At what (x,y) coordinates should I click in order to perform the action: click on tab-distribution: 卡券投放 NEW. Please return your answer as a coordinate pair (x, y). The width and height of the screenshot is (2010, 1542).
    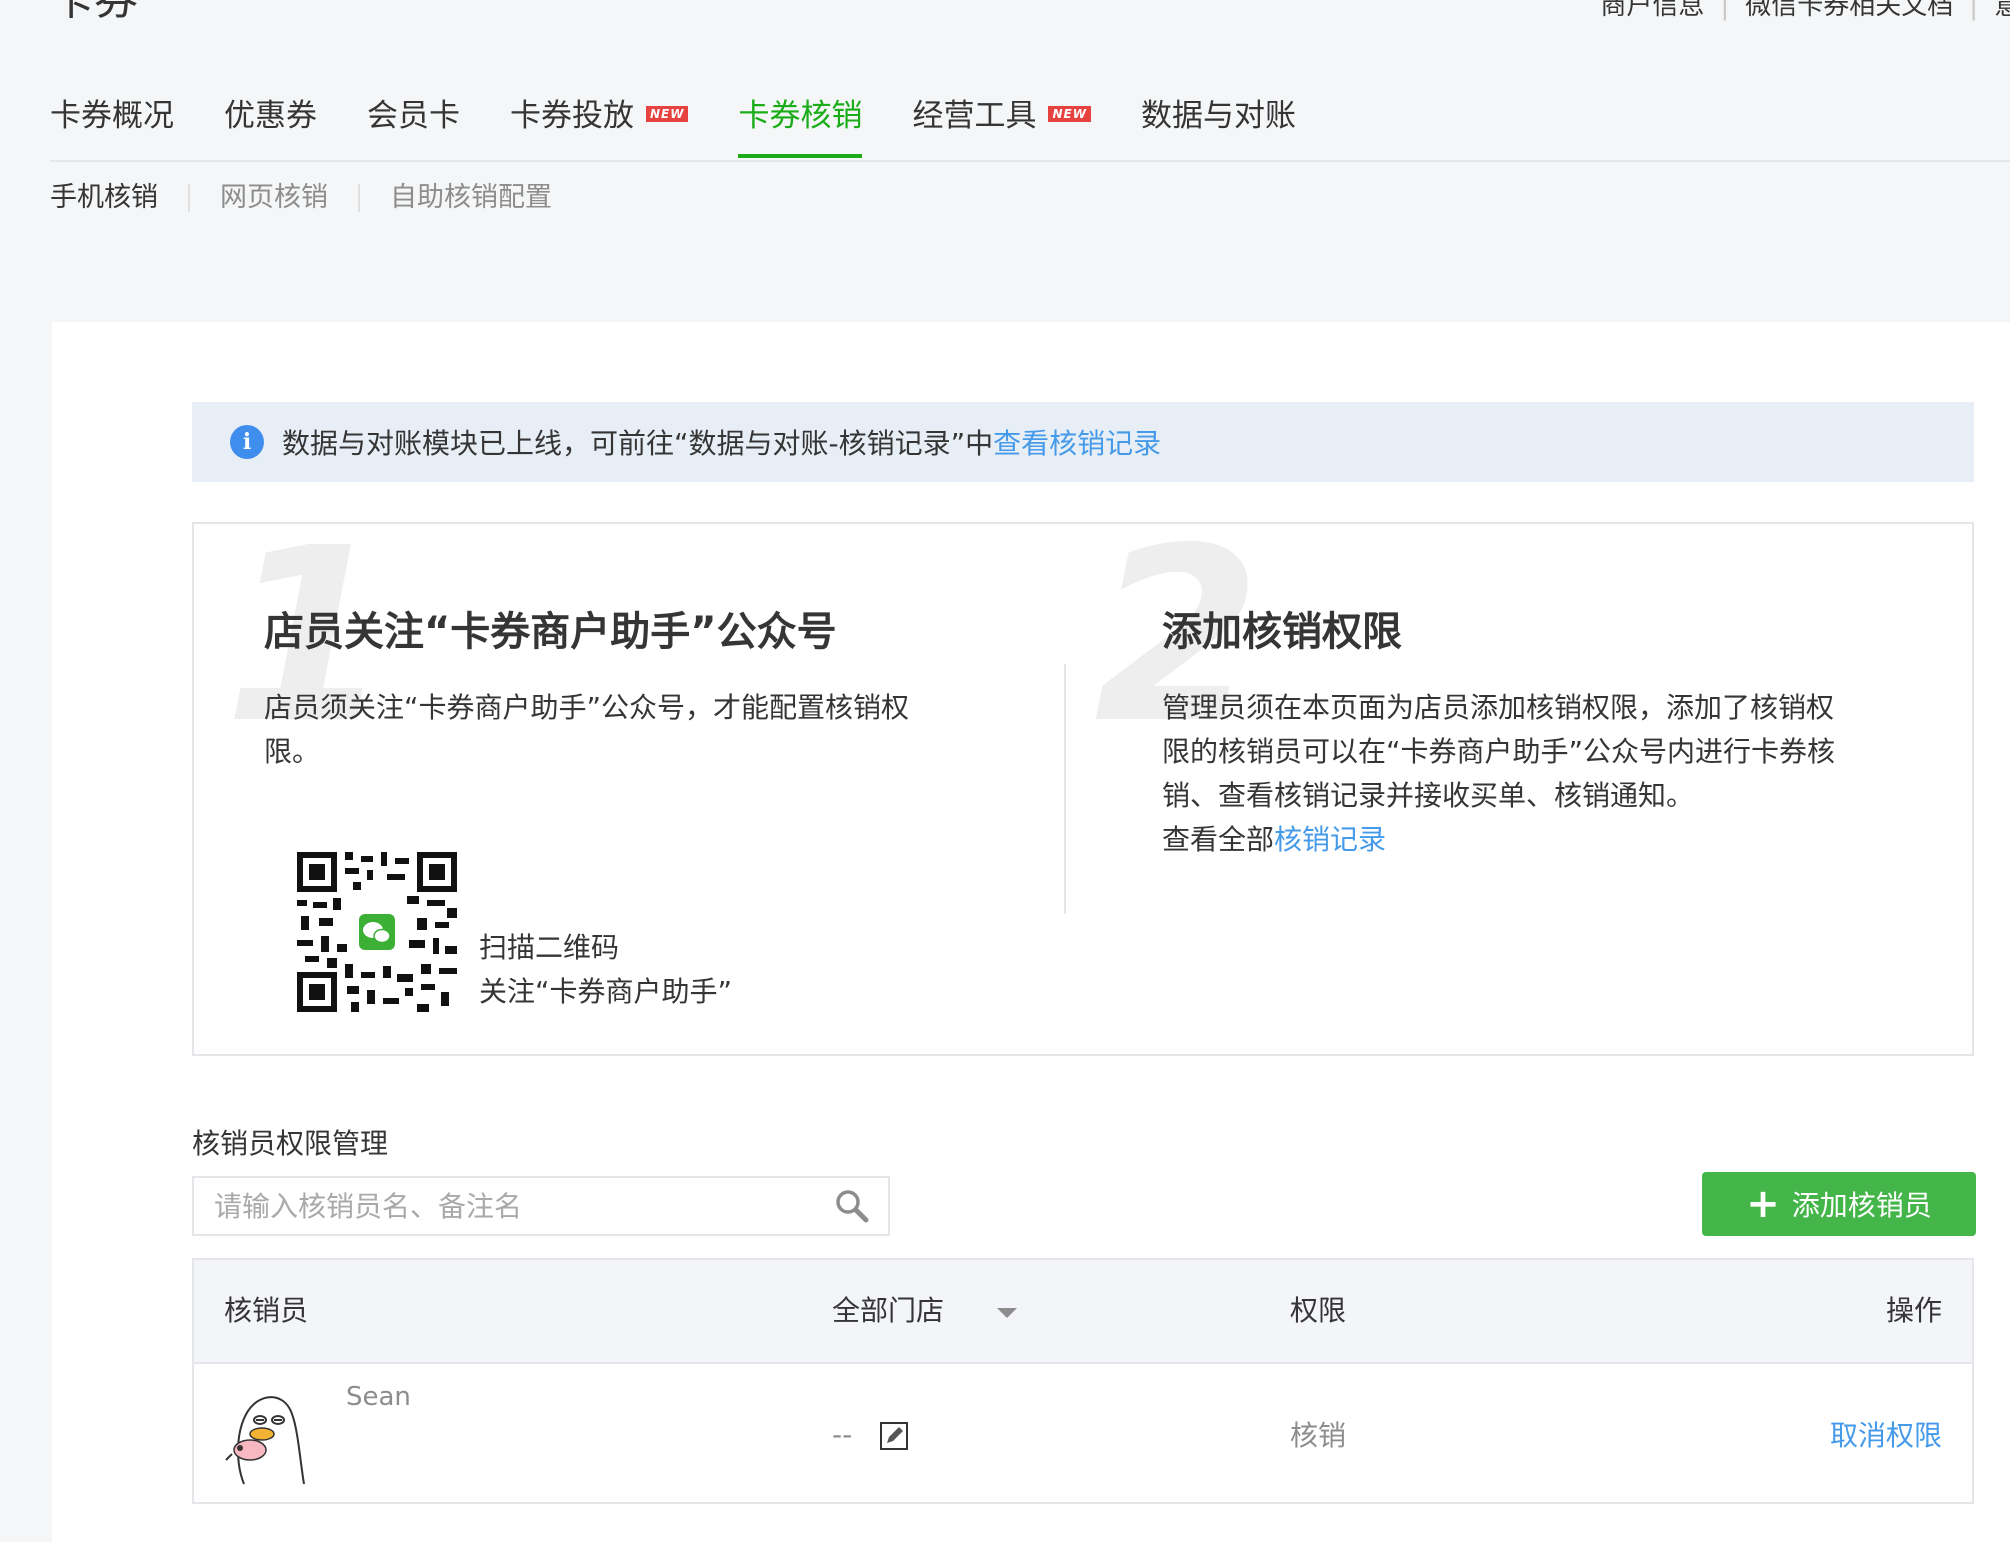
    Looking at the image, I should click on (599, 123).